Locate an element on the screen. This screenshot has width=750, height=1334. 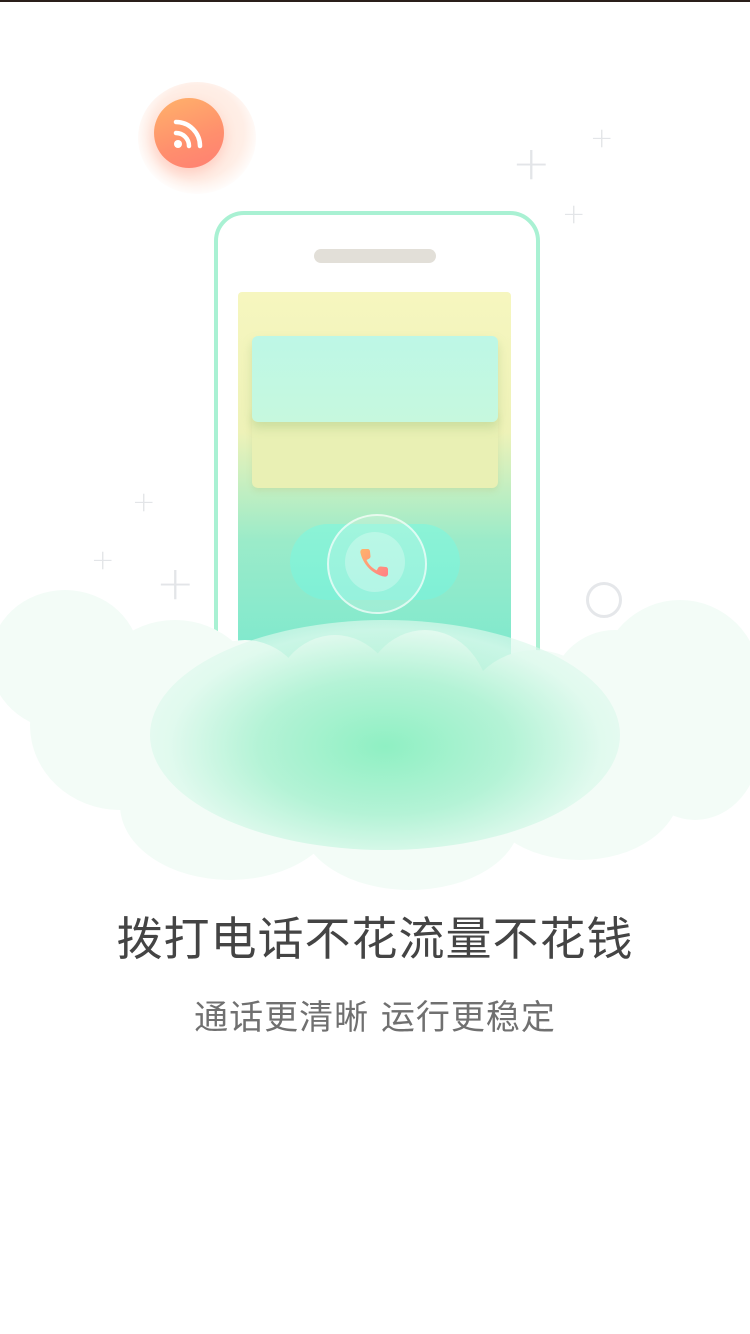
wifi-icon is located at coordinates (188, 134).